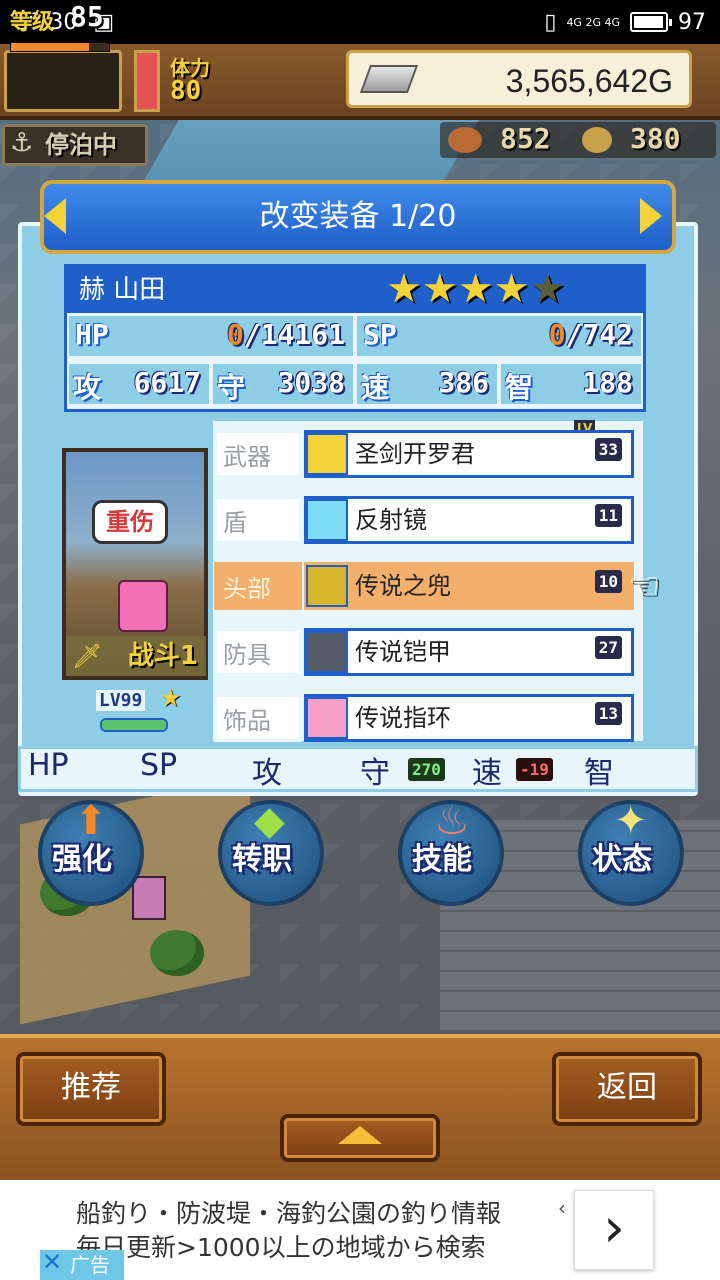 Image resolution: width=720 pixels, height=1280 pixels. What do you see at coordinates (375, 387) in the screenshot?
I see `speed-label: 速` at bounding box center [375, 387].